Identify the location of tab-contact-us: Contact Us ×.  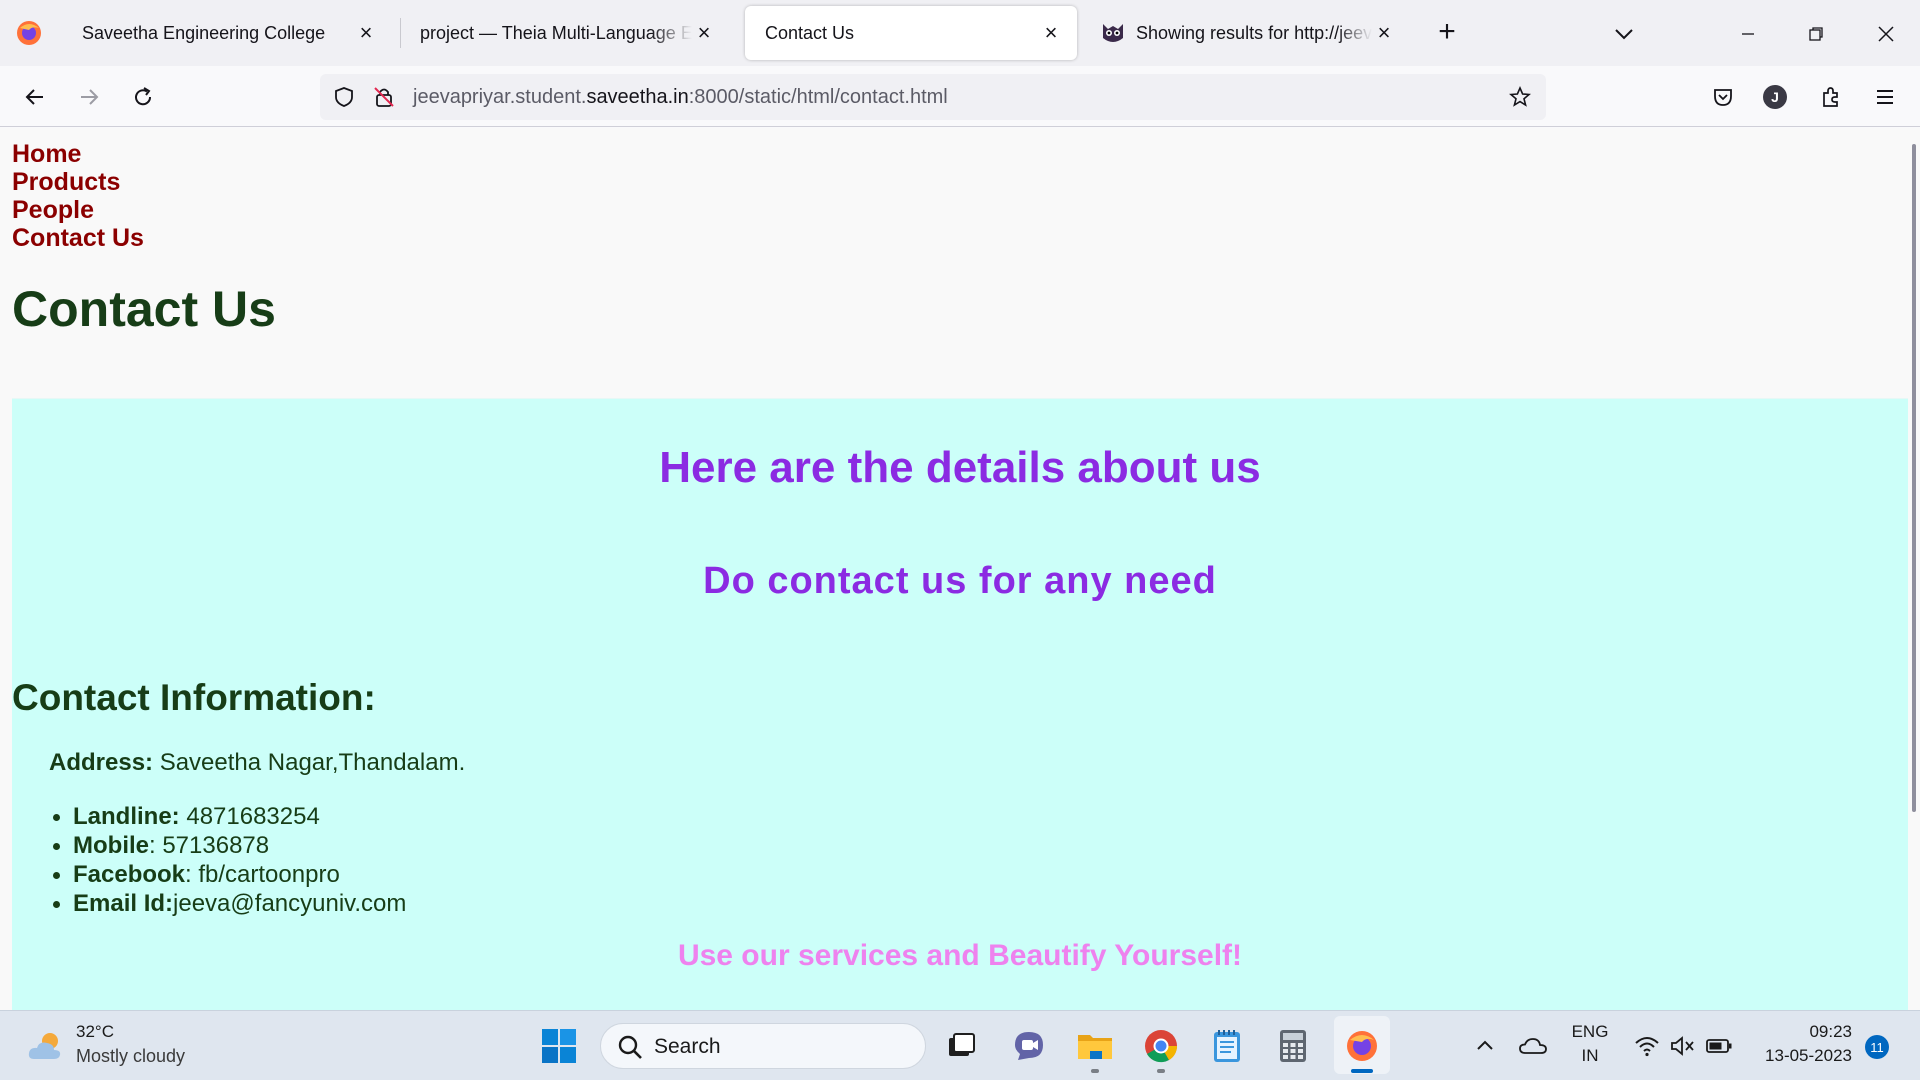
(911, 33).